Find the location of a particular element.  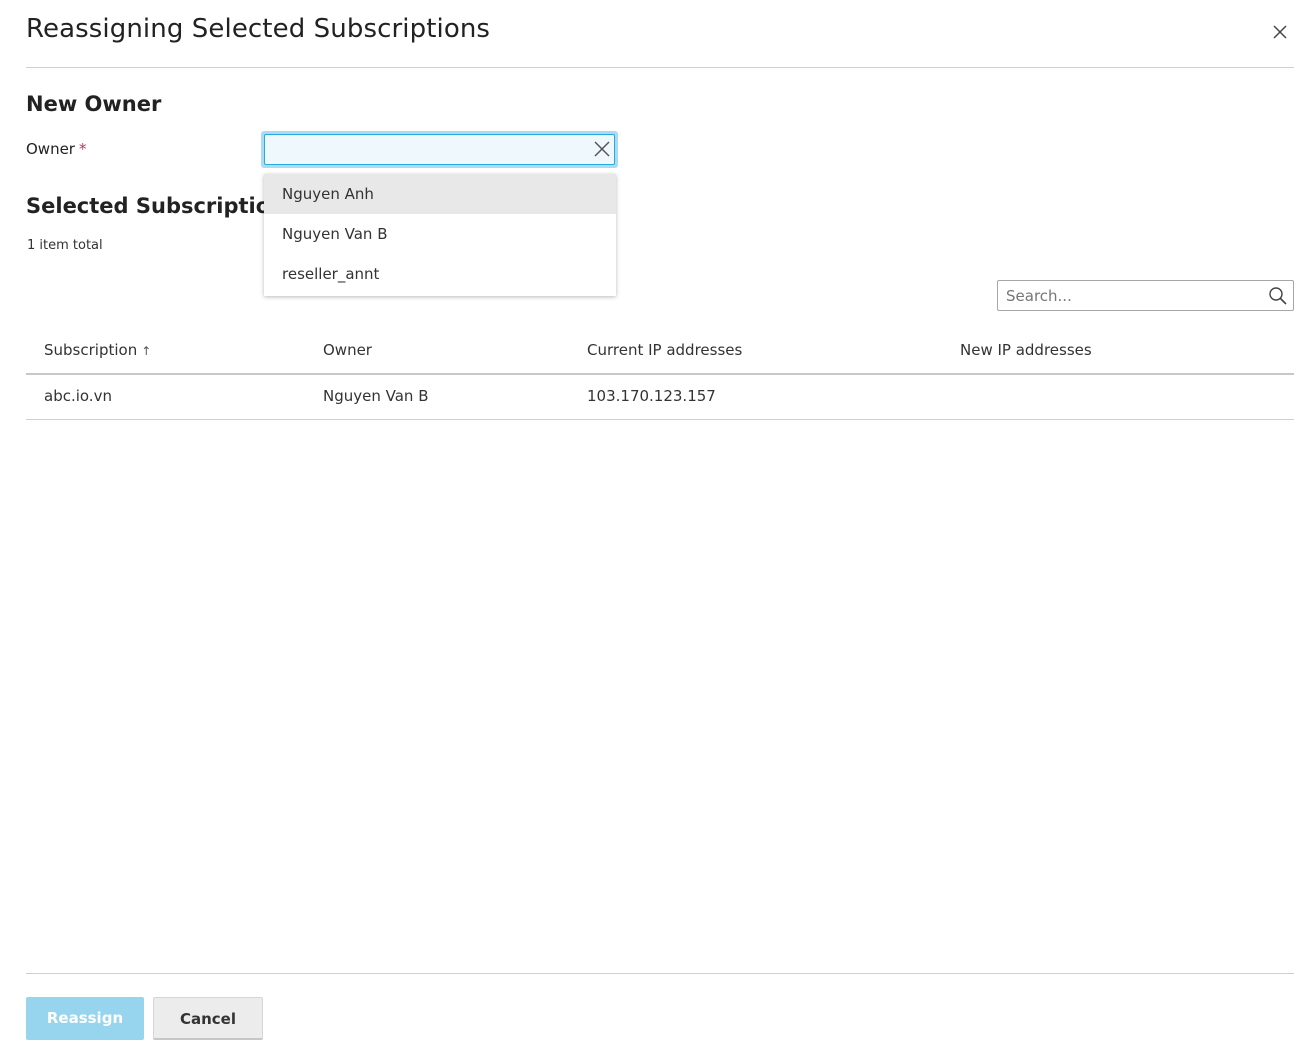

owner-field-label: Owner * is located at coordinates (56, 149).